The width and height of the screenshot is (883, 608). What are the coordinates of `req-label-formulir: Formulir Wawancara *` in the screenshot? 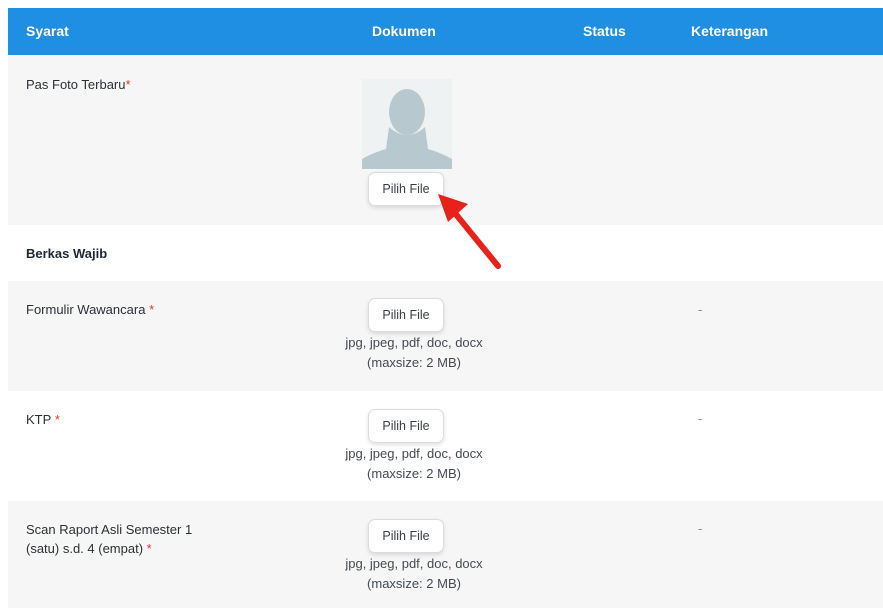 It's located at (90, 309).